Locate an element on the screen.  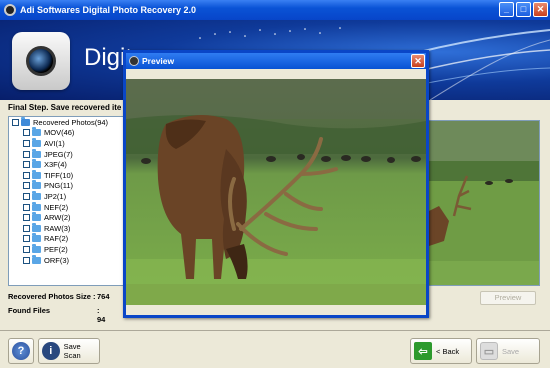
maximize-button: □ is located at coordinates (523, 9).